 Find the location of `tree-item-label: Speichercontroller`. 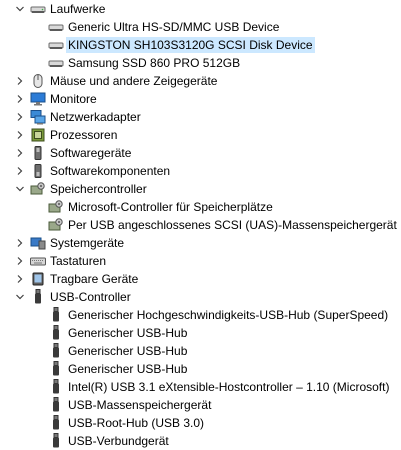

tree-item-label: Speichercontroller is located at coordinates (98, 189).